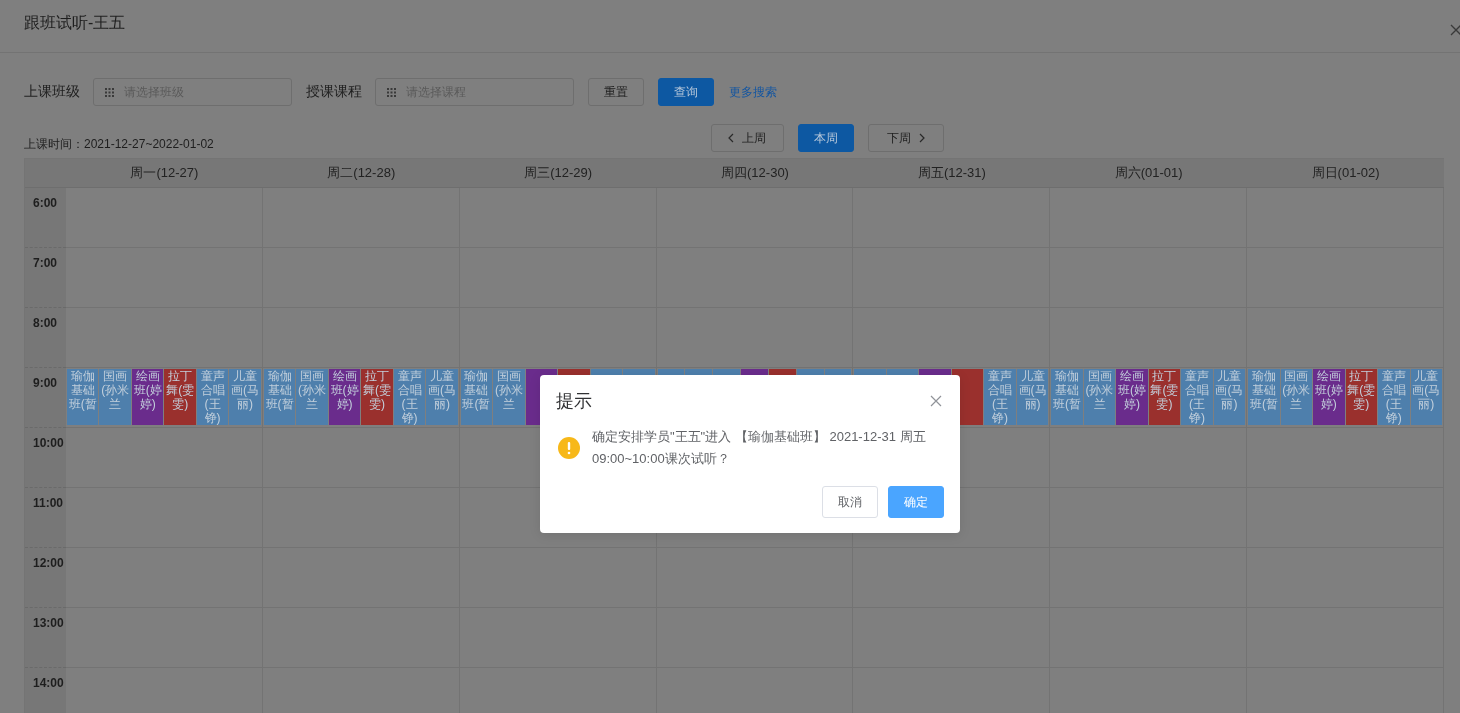 Image resolution: width=1460 pixels, height=713 pixels. I want to click on week-button: 下周, so click(905, 138).